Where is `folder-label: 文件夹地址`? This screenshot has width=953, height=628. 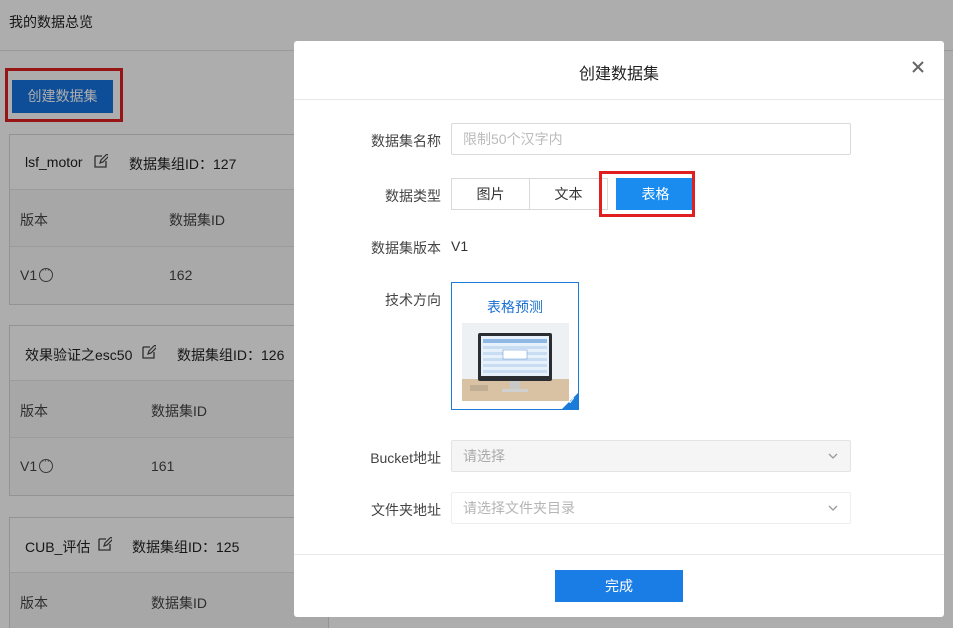
folder-label: 文件夹地址 is located at coordinates (406, 510).